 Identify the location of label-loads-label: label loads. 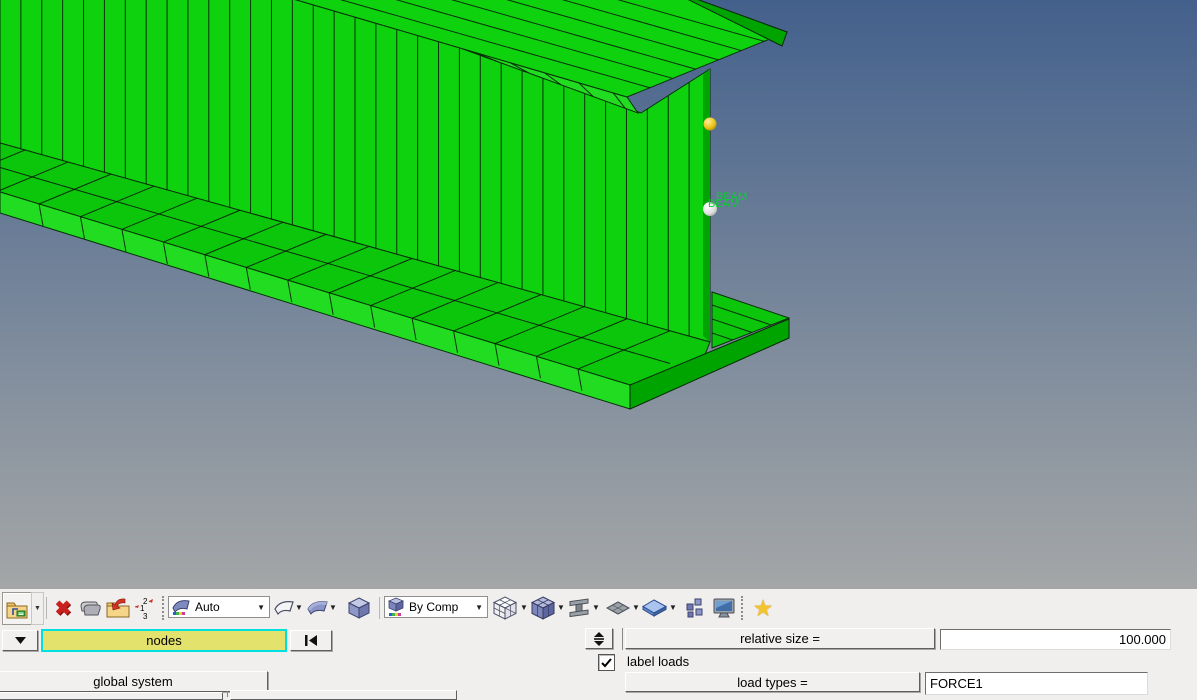
(658, 661).